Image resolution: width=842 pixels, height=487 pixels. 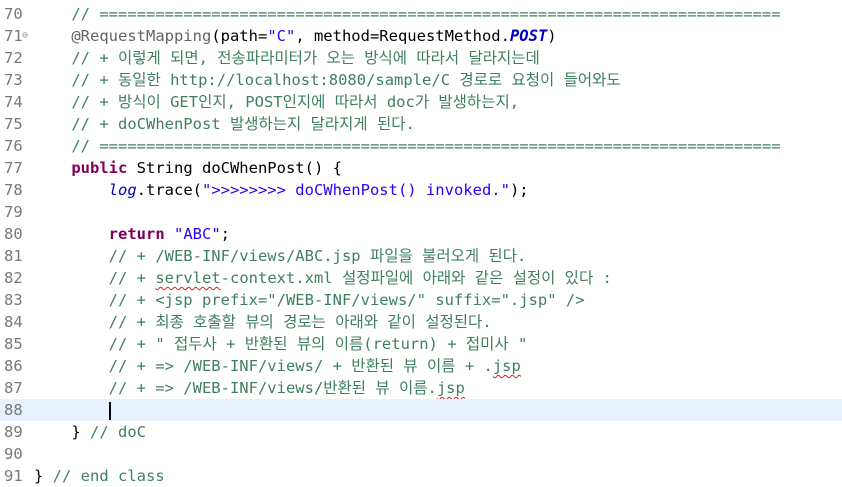 I want to click on line-number: 81, so click(x=13, y=256).